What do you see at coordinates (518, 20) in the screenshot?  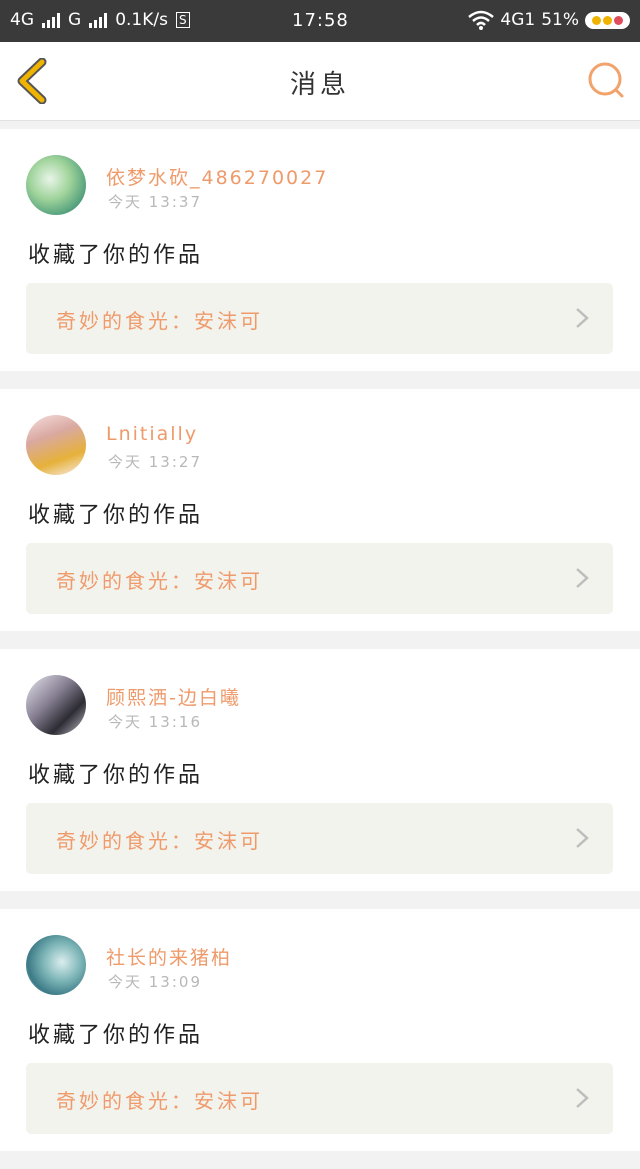 I see `network-type-3: 4G1` at bounding box center [518, 20].